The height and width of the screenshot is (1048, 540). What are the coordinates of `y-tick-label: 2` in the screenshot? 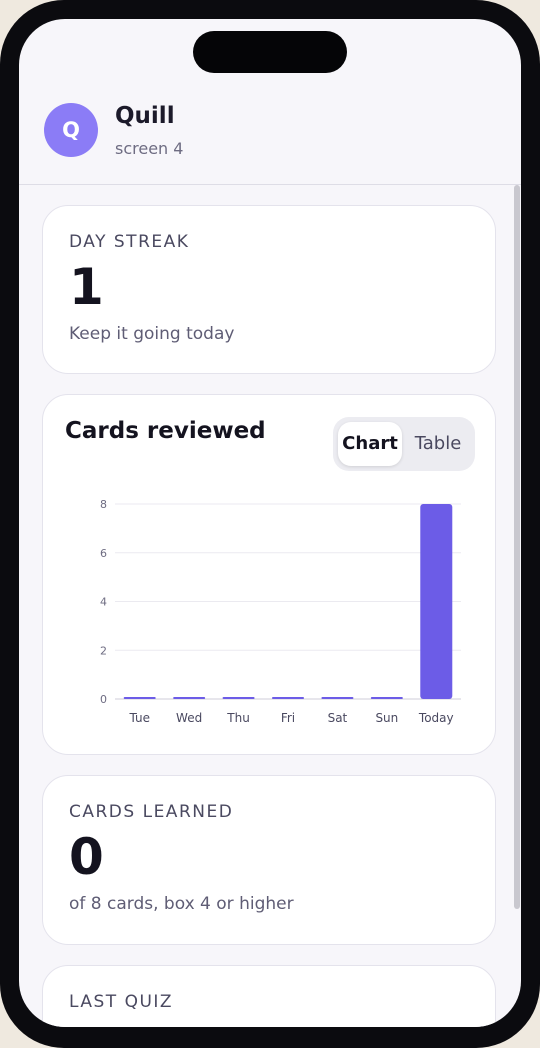 It's located at (103, 650).